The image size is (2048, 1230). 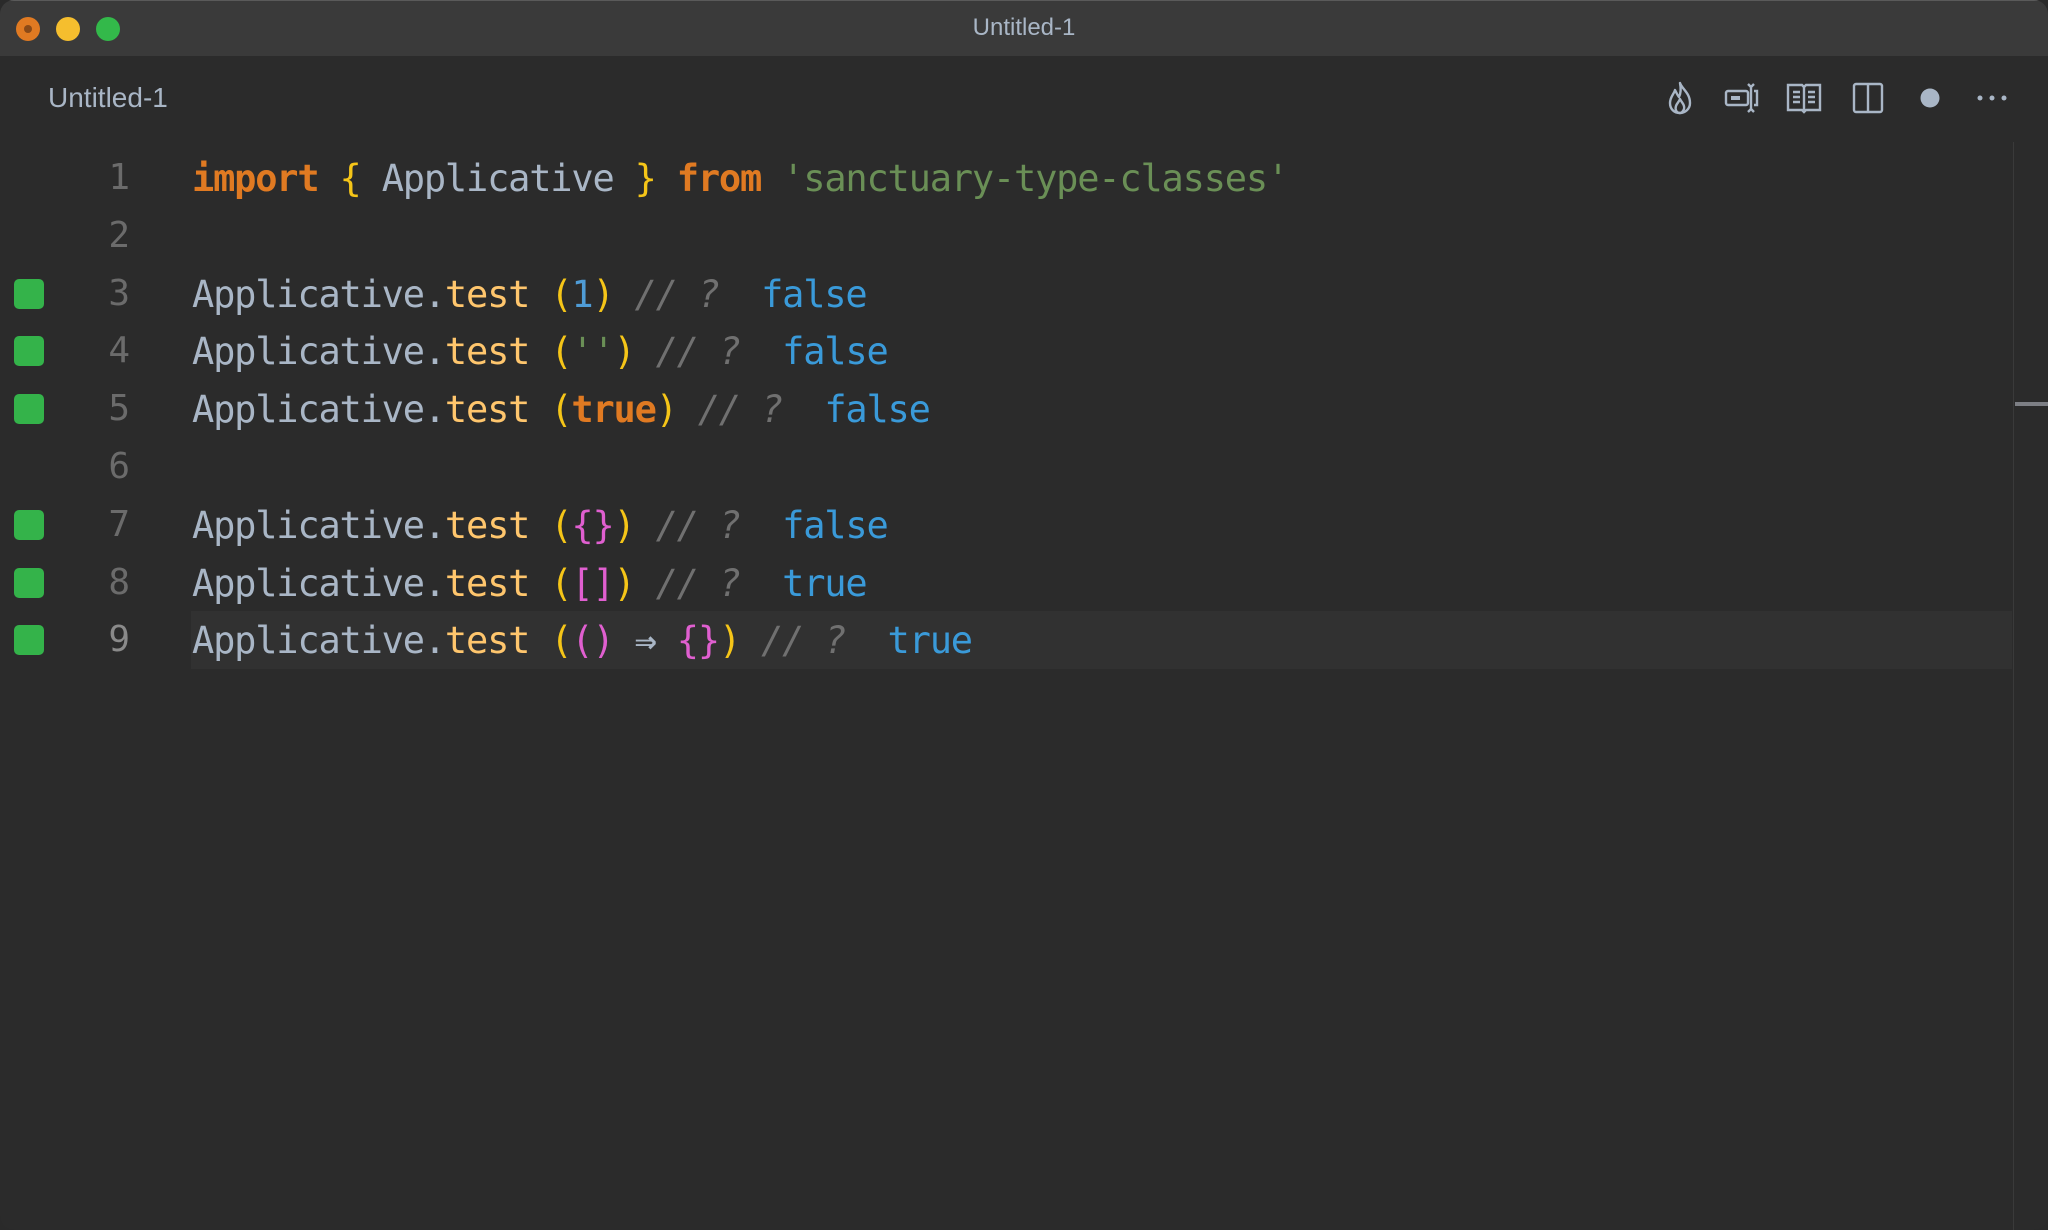 I want to click on code-token: }, so click(x=645, y=178).